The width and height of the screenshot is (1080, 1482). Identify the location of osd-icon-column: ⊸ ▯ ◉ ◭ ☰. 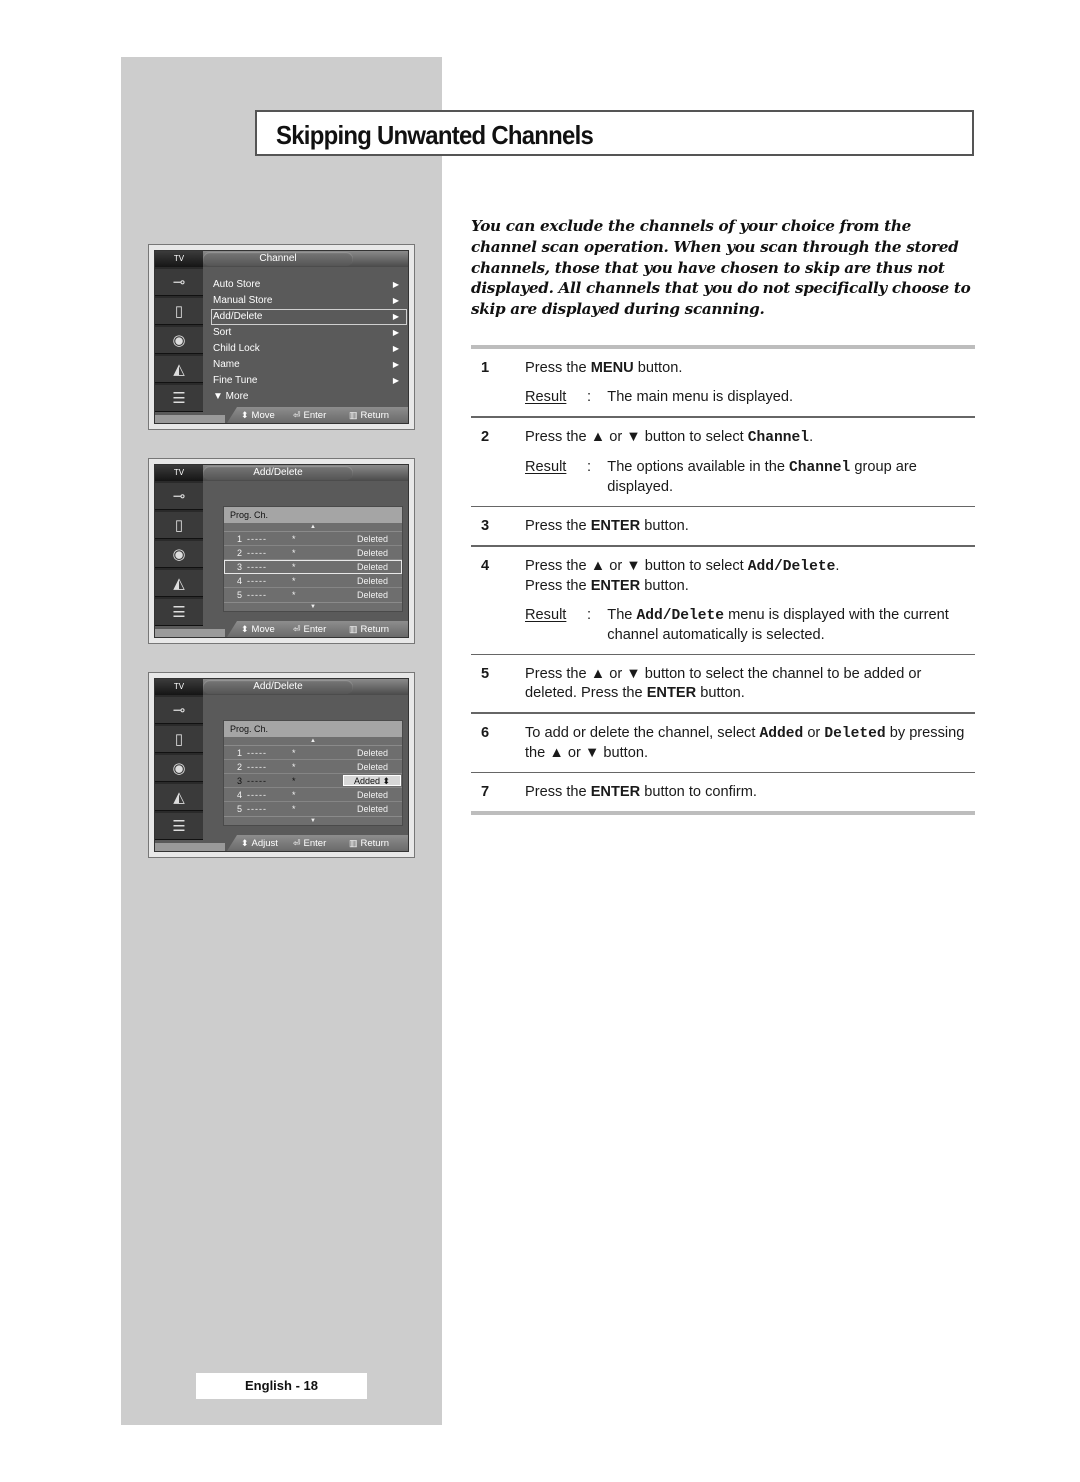
(179, 339).